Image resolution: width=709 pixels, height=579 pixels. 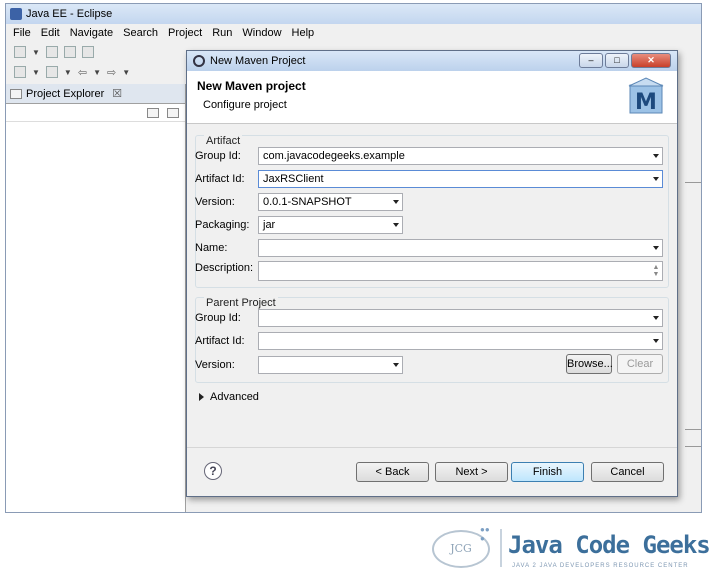 What do you see at coordinates (460, 156) in the screenshot?
I see `group-id-combo: com.javacodegeeks.example` at bounding box center [460, 156].